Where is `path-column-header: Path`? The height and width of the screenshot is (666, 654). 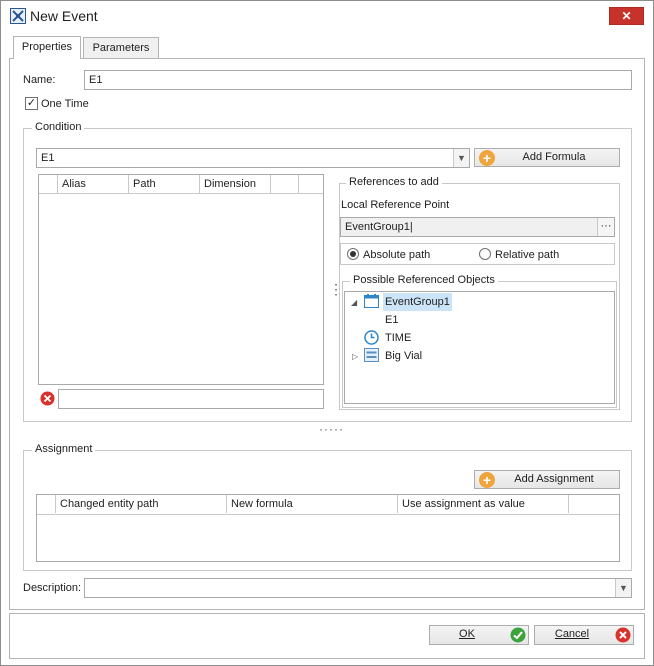
path-column-header: Path is located at coordinates (164, 184).